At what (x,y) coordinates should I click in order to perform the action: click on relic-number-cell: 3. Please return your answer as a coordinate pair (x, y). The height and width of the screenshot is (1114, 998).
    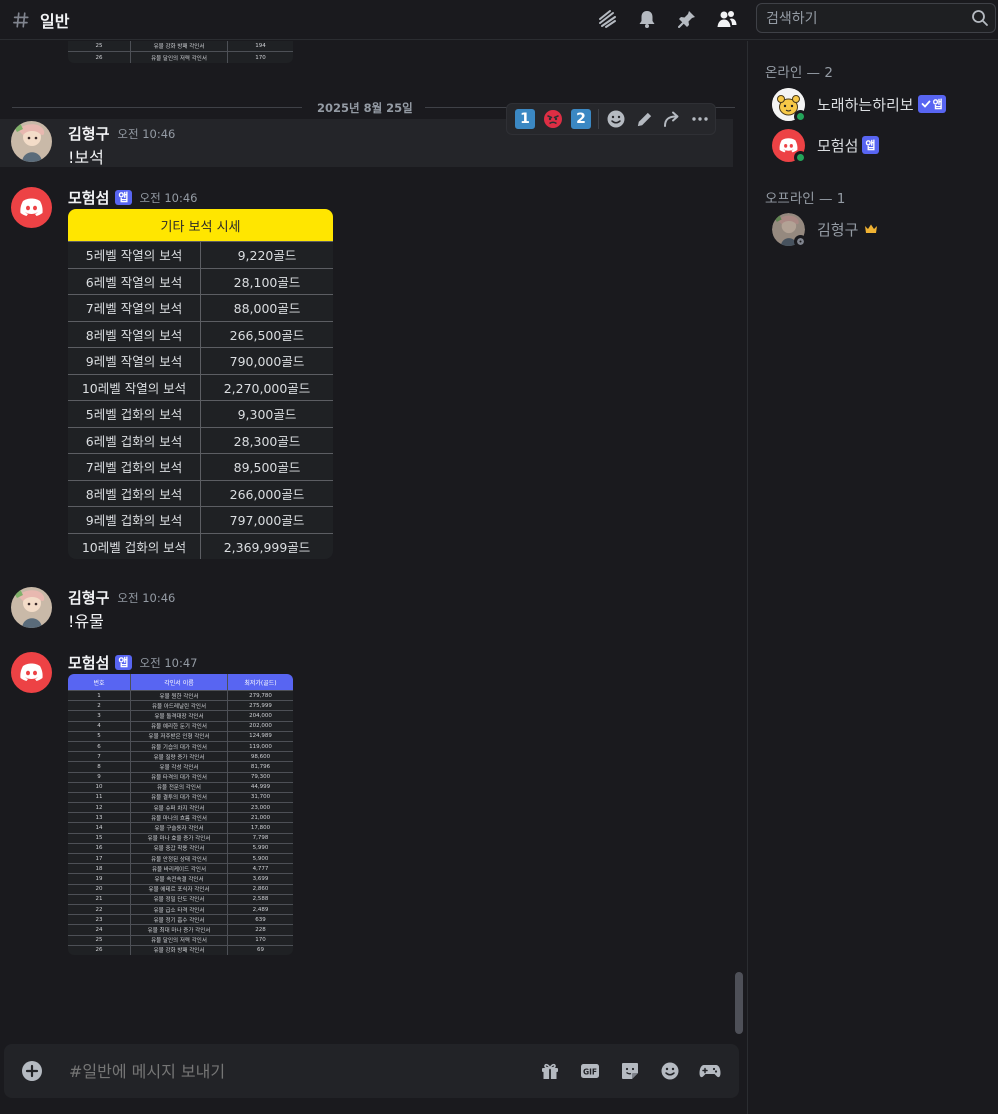
    Looking at the image, I should click on (99, 716).